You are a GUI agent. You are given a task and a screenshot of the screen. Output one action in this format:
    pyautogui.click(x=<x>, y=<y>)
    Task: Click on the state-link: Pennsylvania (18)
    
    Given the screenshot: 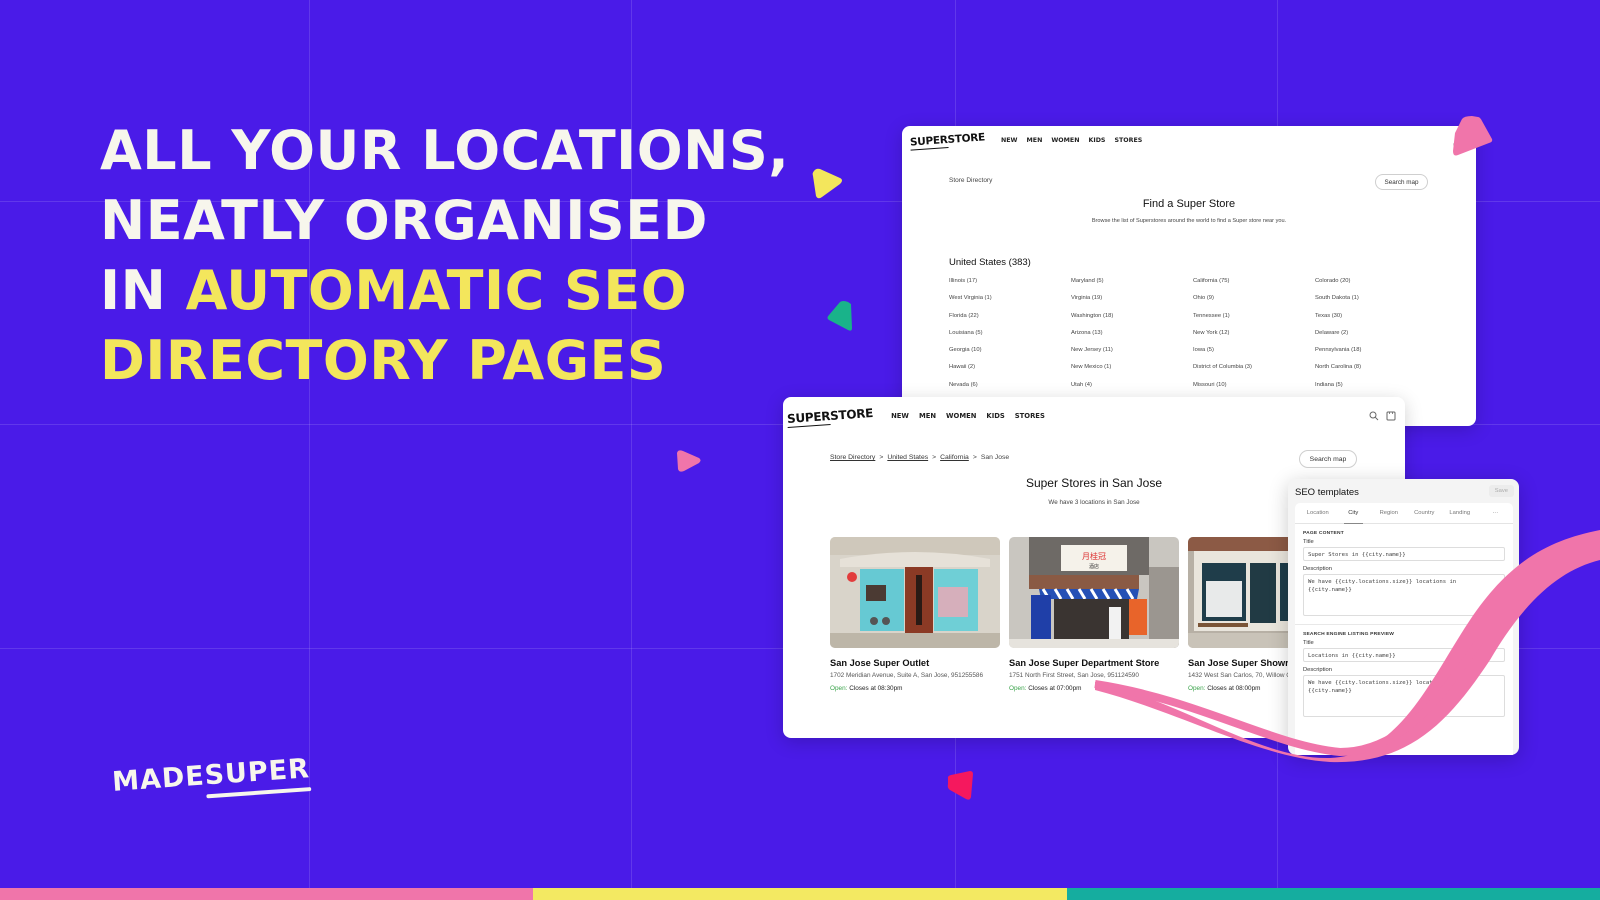 What is the action you would take?
    pyautogui.click(x=1376, y=350)
    